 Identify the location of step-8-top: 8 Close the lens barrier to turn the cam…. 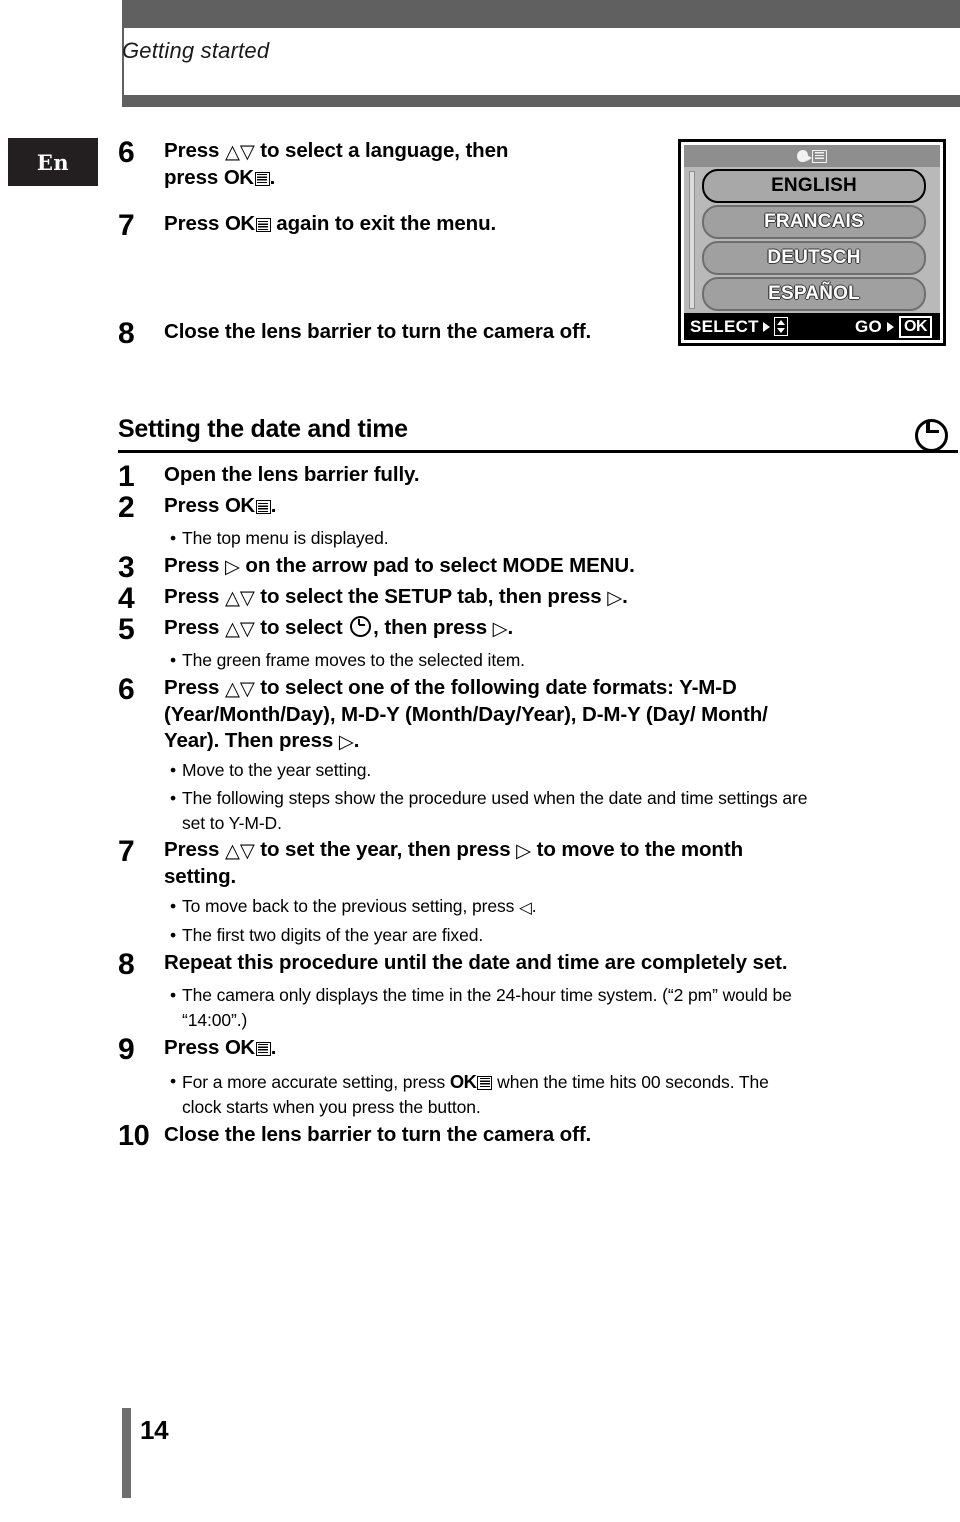
(538, 334).